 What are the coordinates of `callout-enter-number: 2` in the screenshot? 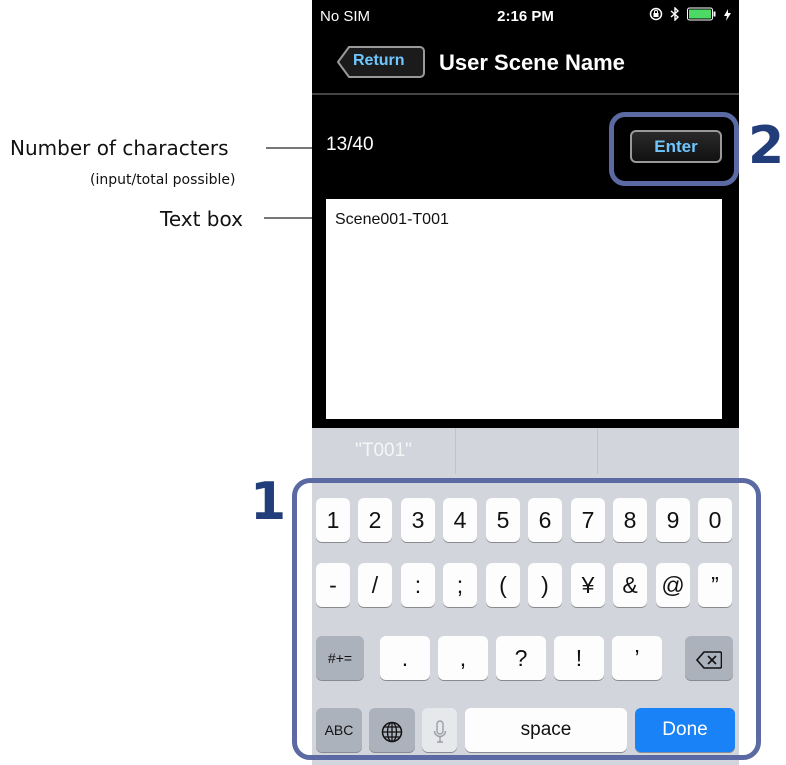 It's located at (766, 146).